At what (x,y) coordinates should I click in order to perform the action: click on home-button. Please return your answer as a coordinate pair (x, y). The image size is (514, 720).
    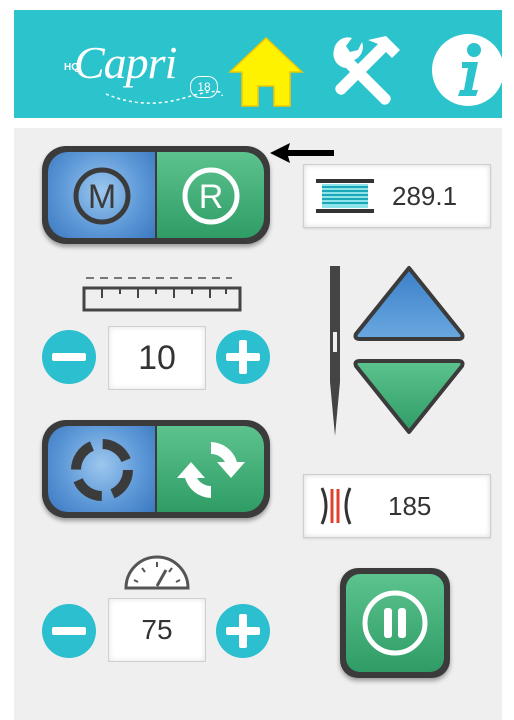
    Looking at the image, I should click on (266, 70).